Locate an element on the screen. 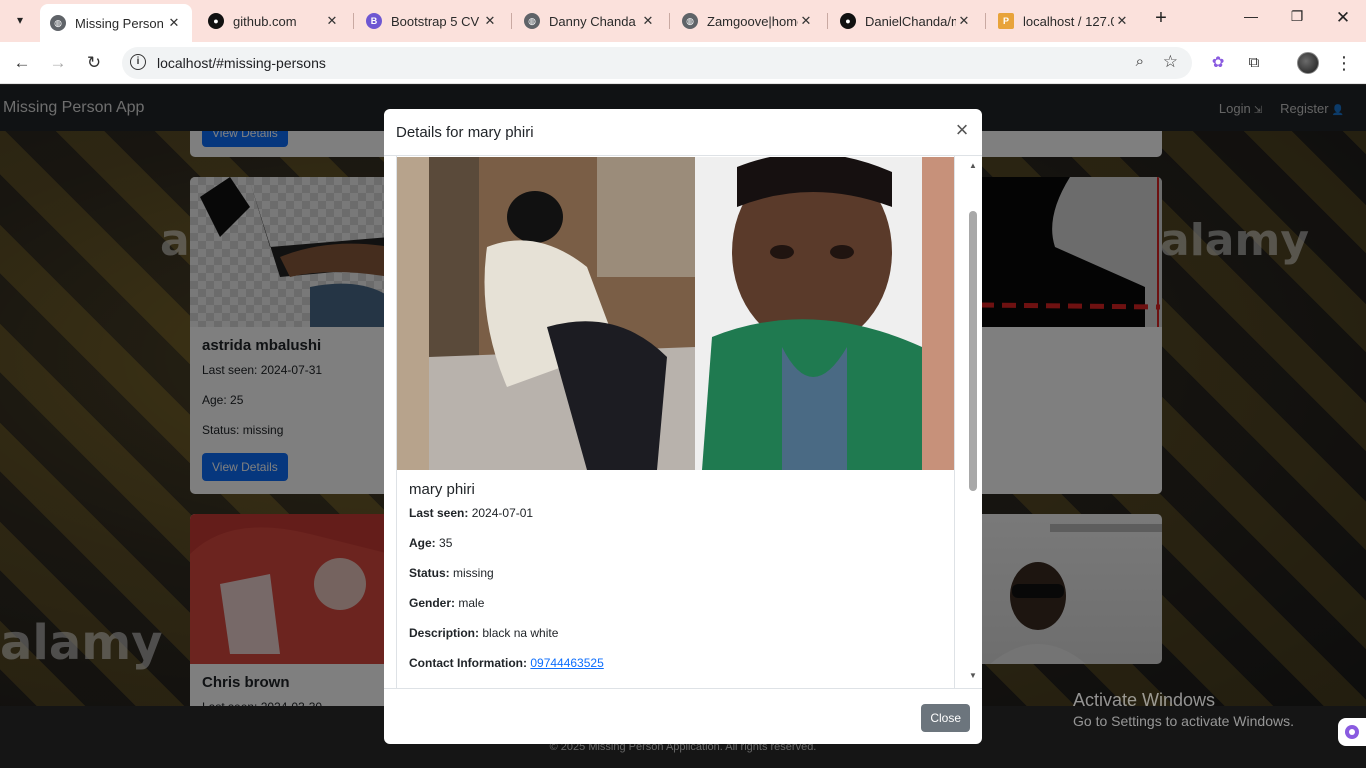 The width and height of the screenshot is (1366, 768). phpmyadmin-icon: P is located at coordinates (1006, 21).